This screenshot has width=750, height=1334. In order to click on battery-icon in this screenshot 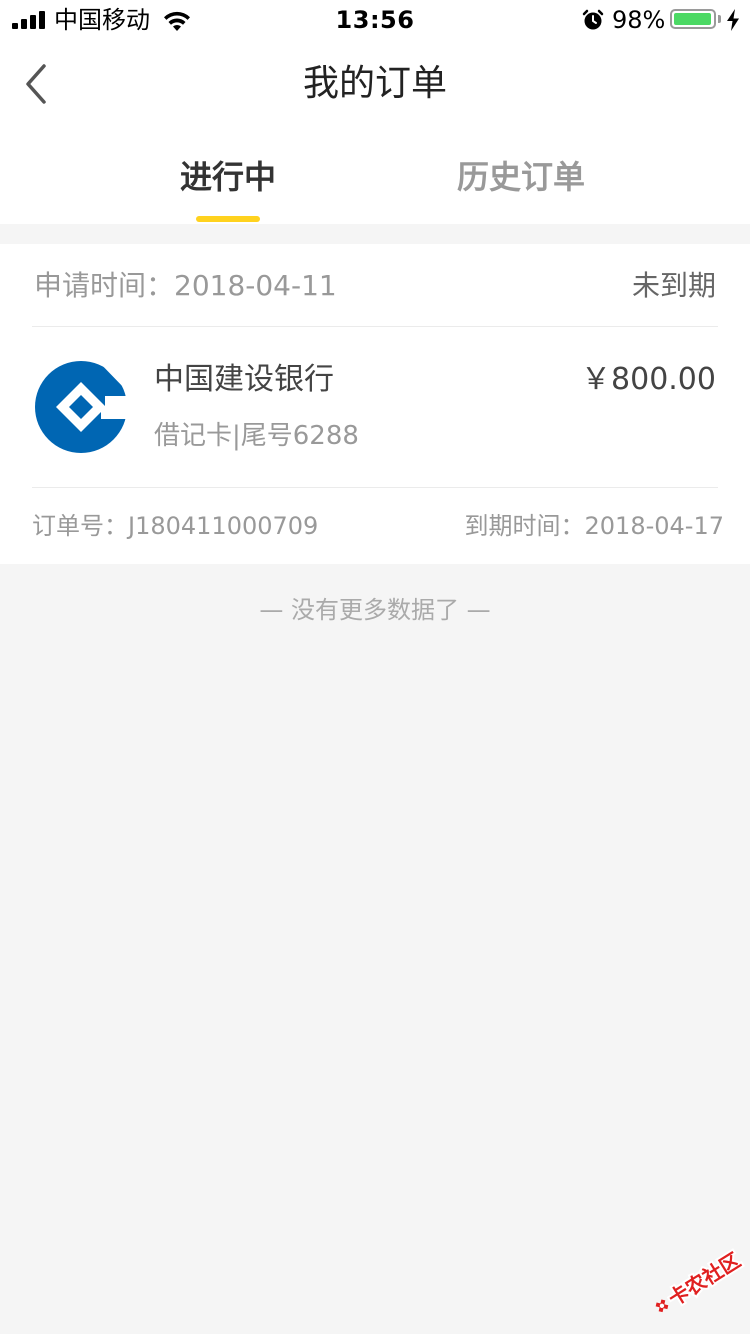, I will do `click(693, 19)`.